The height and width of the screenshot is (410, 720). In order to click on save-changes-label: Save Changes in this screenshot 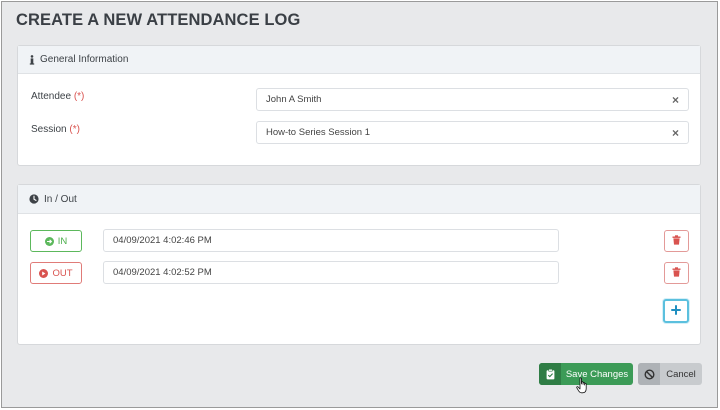, I will do `click(597, 374)`.